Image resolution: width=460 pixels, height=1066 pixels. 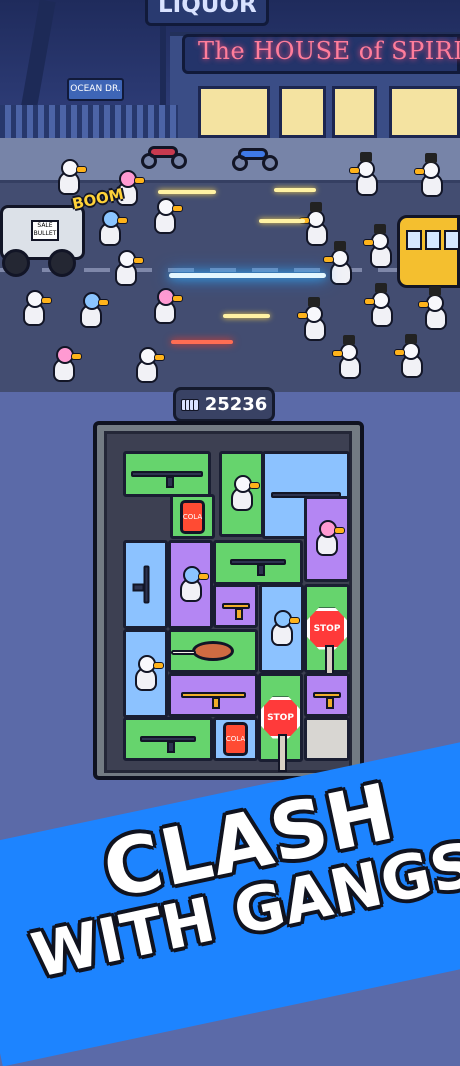 I want to click on liquor-sign-text: LIQUOR, so click(x=207, y=9).